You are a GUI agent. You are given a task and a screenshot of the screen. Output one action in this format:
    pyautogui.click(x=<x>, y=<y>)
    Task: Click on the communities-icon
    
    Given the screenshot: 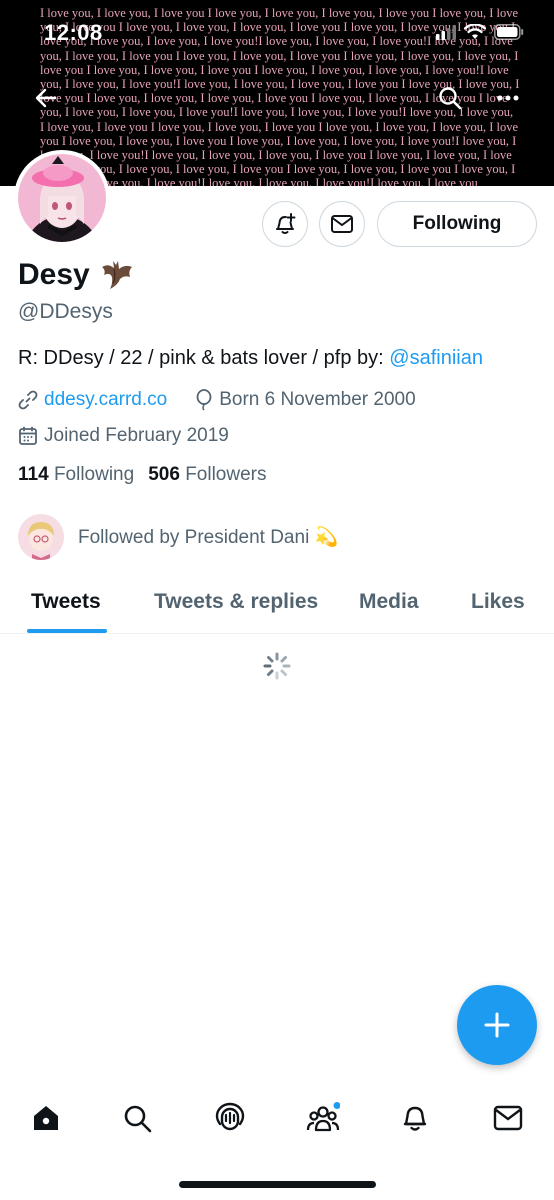 What is the action you would take?
    pyautogui.click(x=323, y=1117)
    